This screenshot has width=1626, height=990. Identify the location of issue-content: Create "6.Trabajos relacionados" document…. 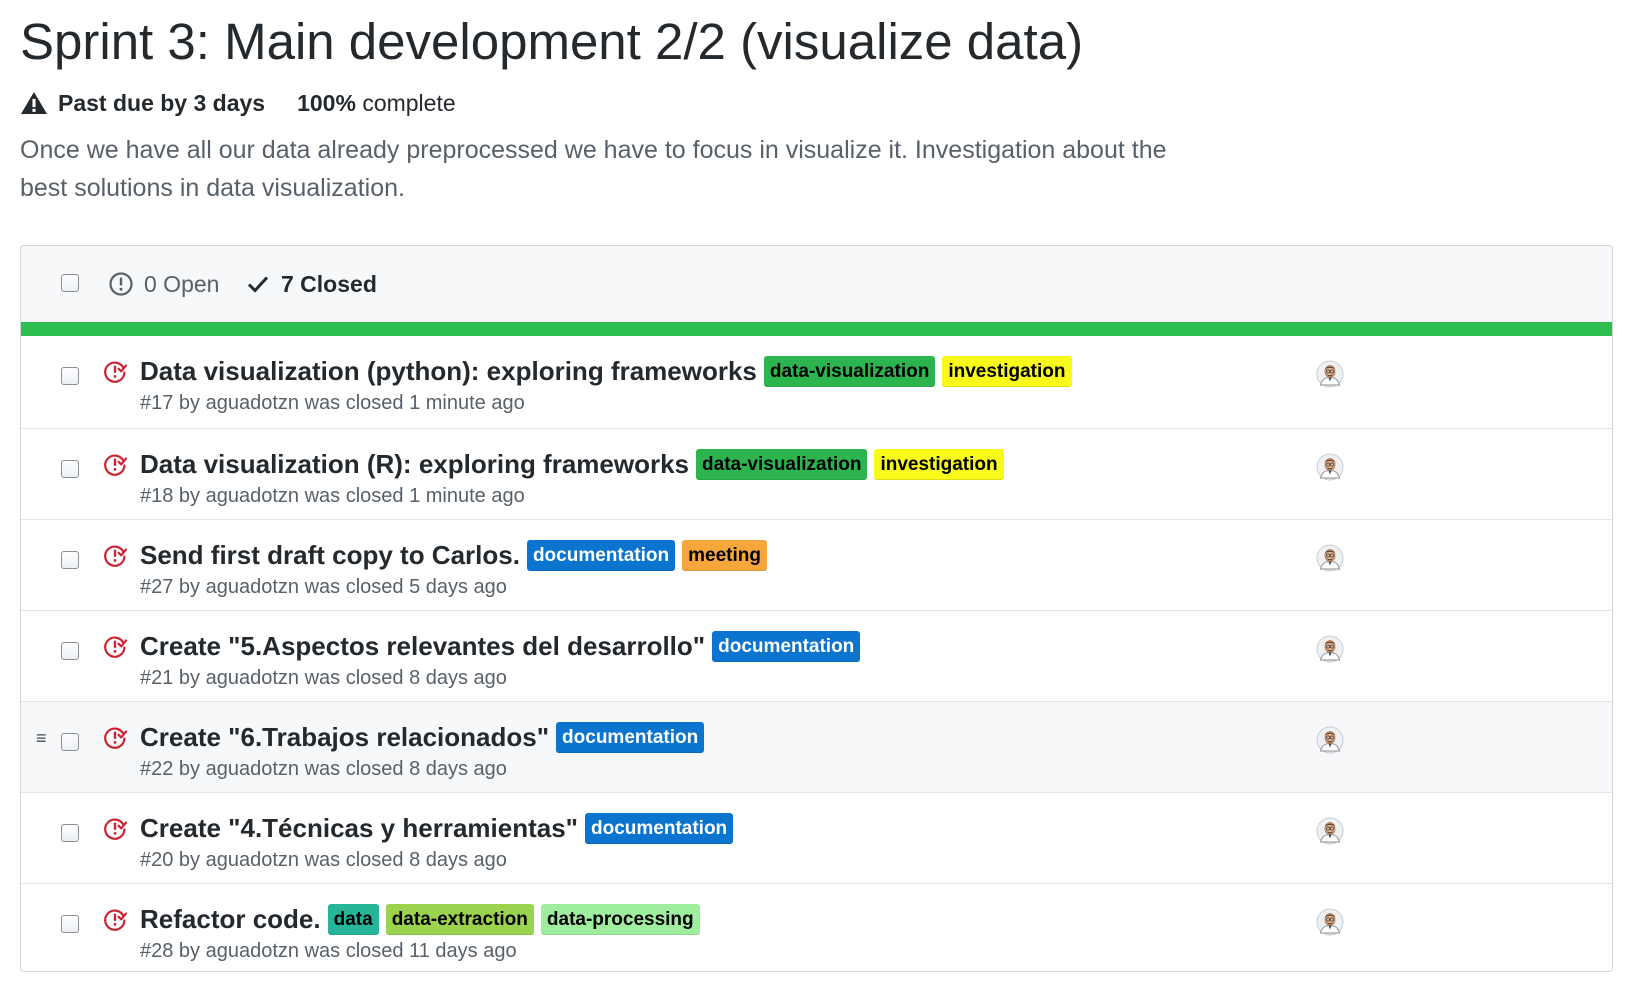
(726, 750).